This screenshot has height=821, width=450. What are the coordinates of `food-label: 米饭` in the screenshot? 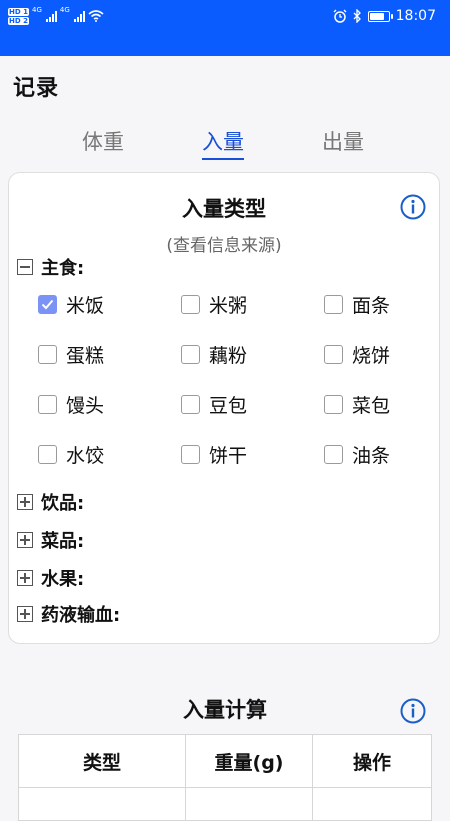 It's located at (85, 305).